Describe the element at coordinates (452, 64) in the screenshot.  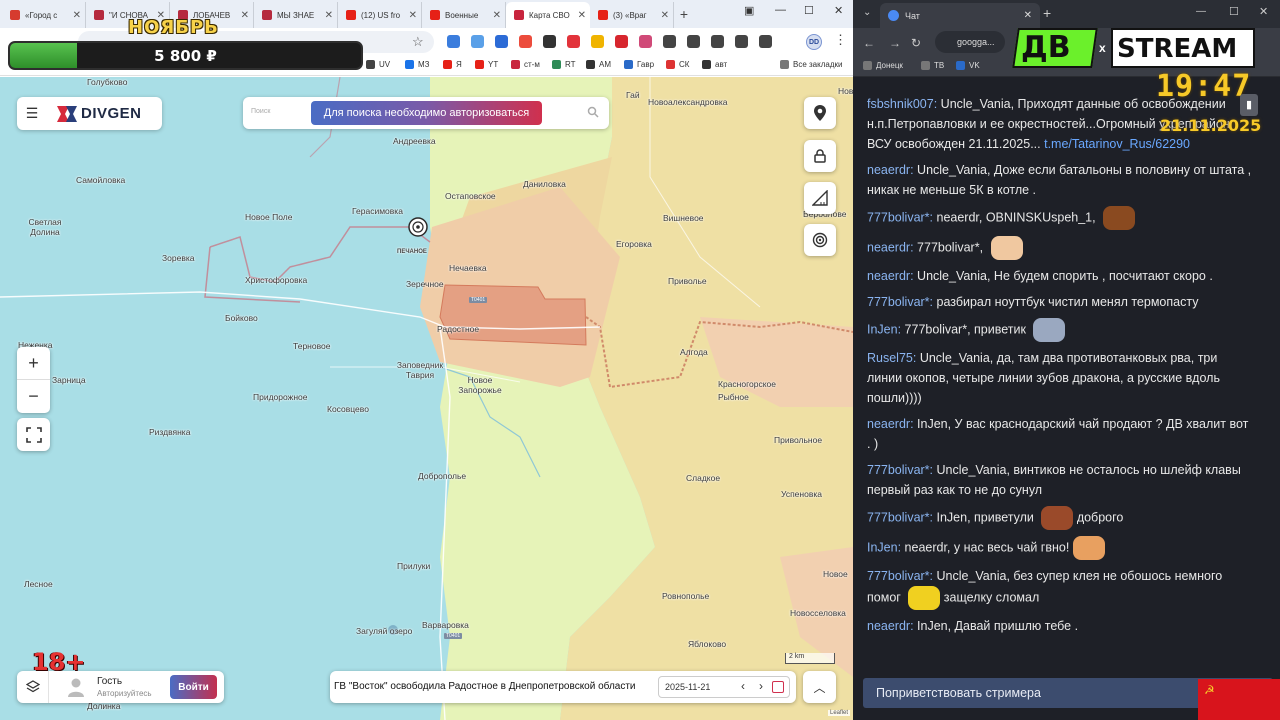
I see `bookmark-item: Я` at that location.